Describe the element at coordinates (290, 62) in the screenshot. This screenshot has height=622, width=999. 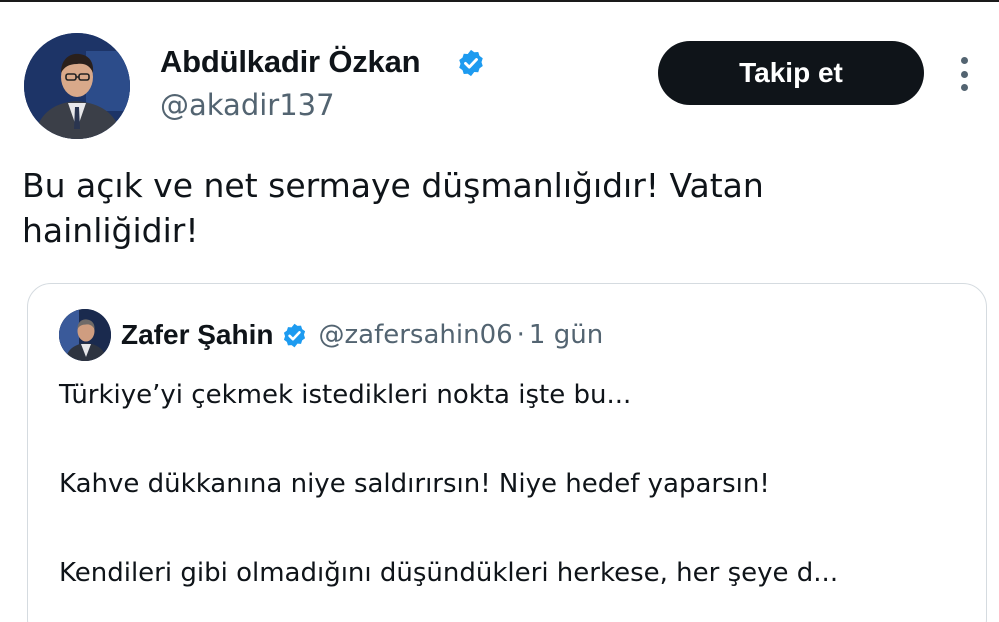
I see `author-name: Abdülkadir Özkan` at that location.